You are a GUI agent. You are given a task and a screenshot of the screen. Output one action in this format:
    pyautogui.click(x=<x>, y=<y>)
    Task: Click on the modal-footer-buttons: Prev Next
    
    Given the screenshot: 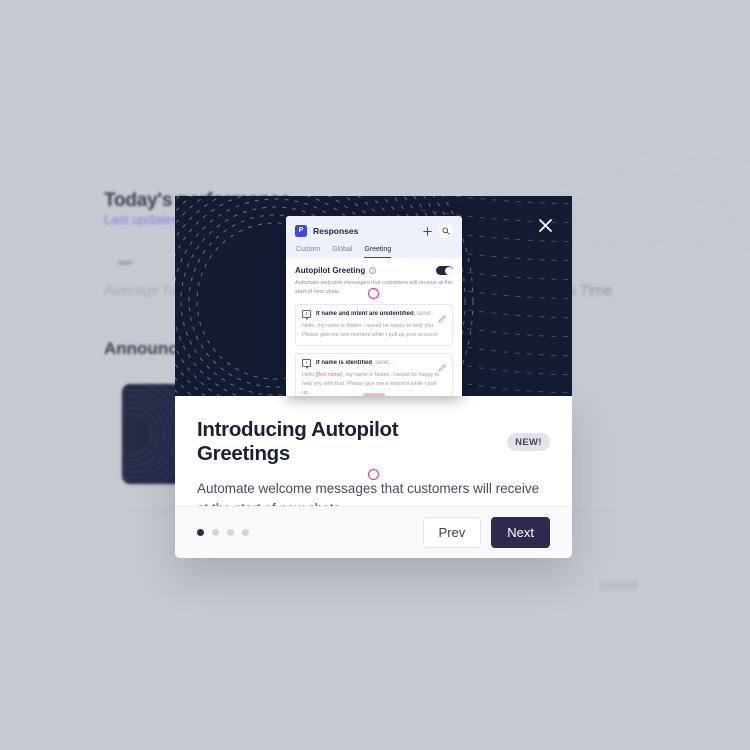 What is the action you would take?
    pyautogui.click(x=486, y=532)
    